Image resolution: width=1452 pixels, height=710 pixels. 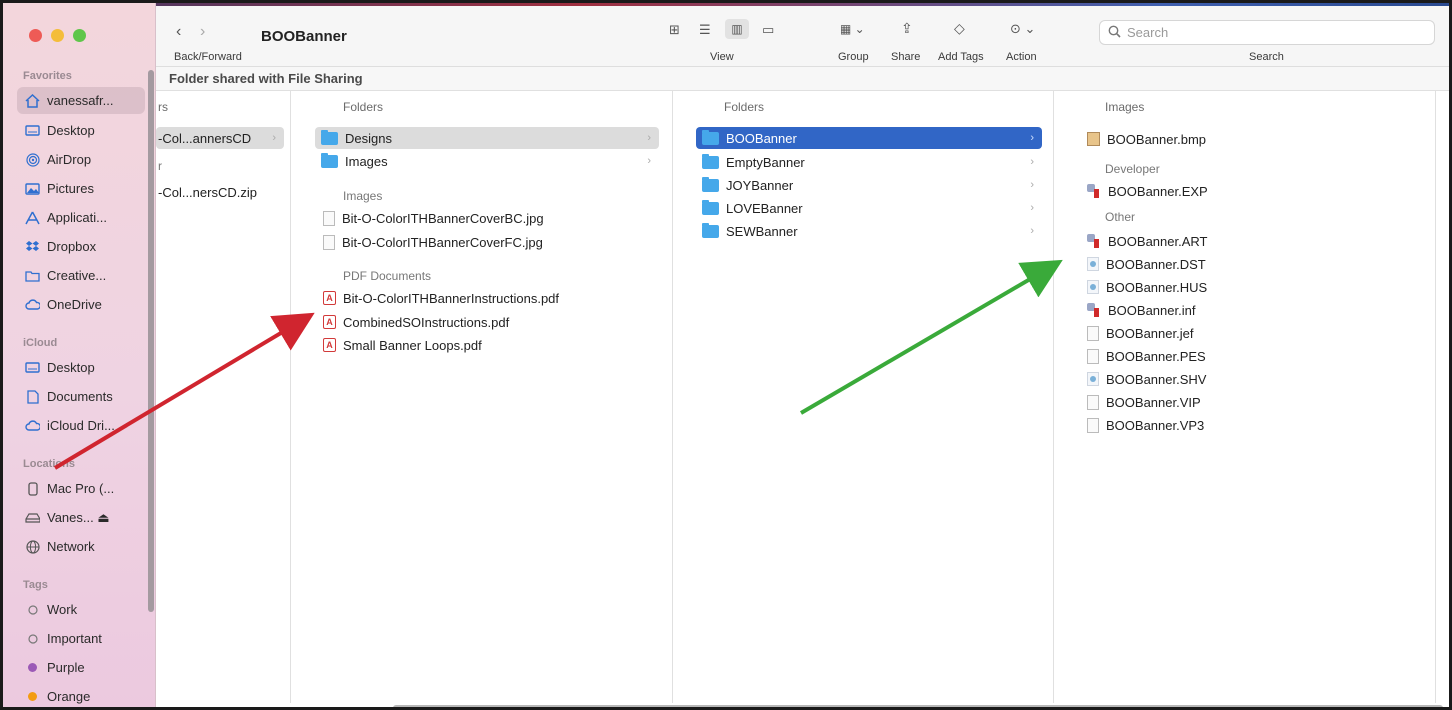 What do you see at coordinates (81, 609) in the screenshot?
I see `sidebar-tag-work: Work` at bounding box center [81, 609].